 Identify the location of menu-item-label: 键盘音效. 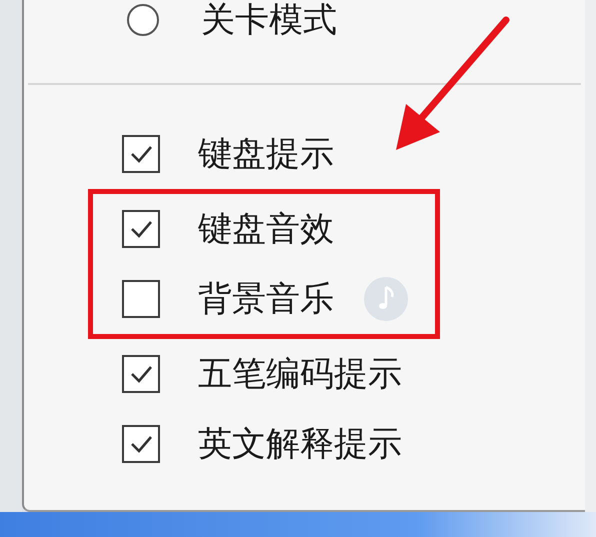
(266, 229).